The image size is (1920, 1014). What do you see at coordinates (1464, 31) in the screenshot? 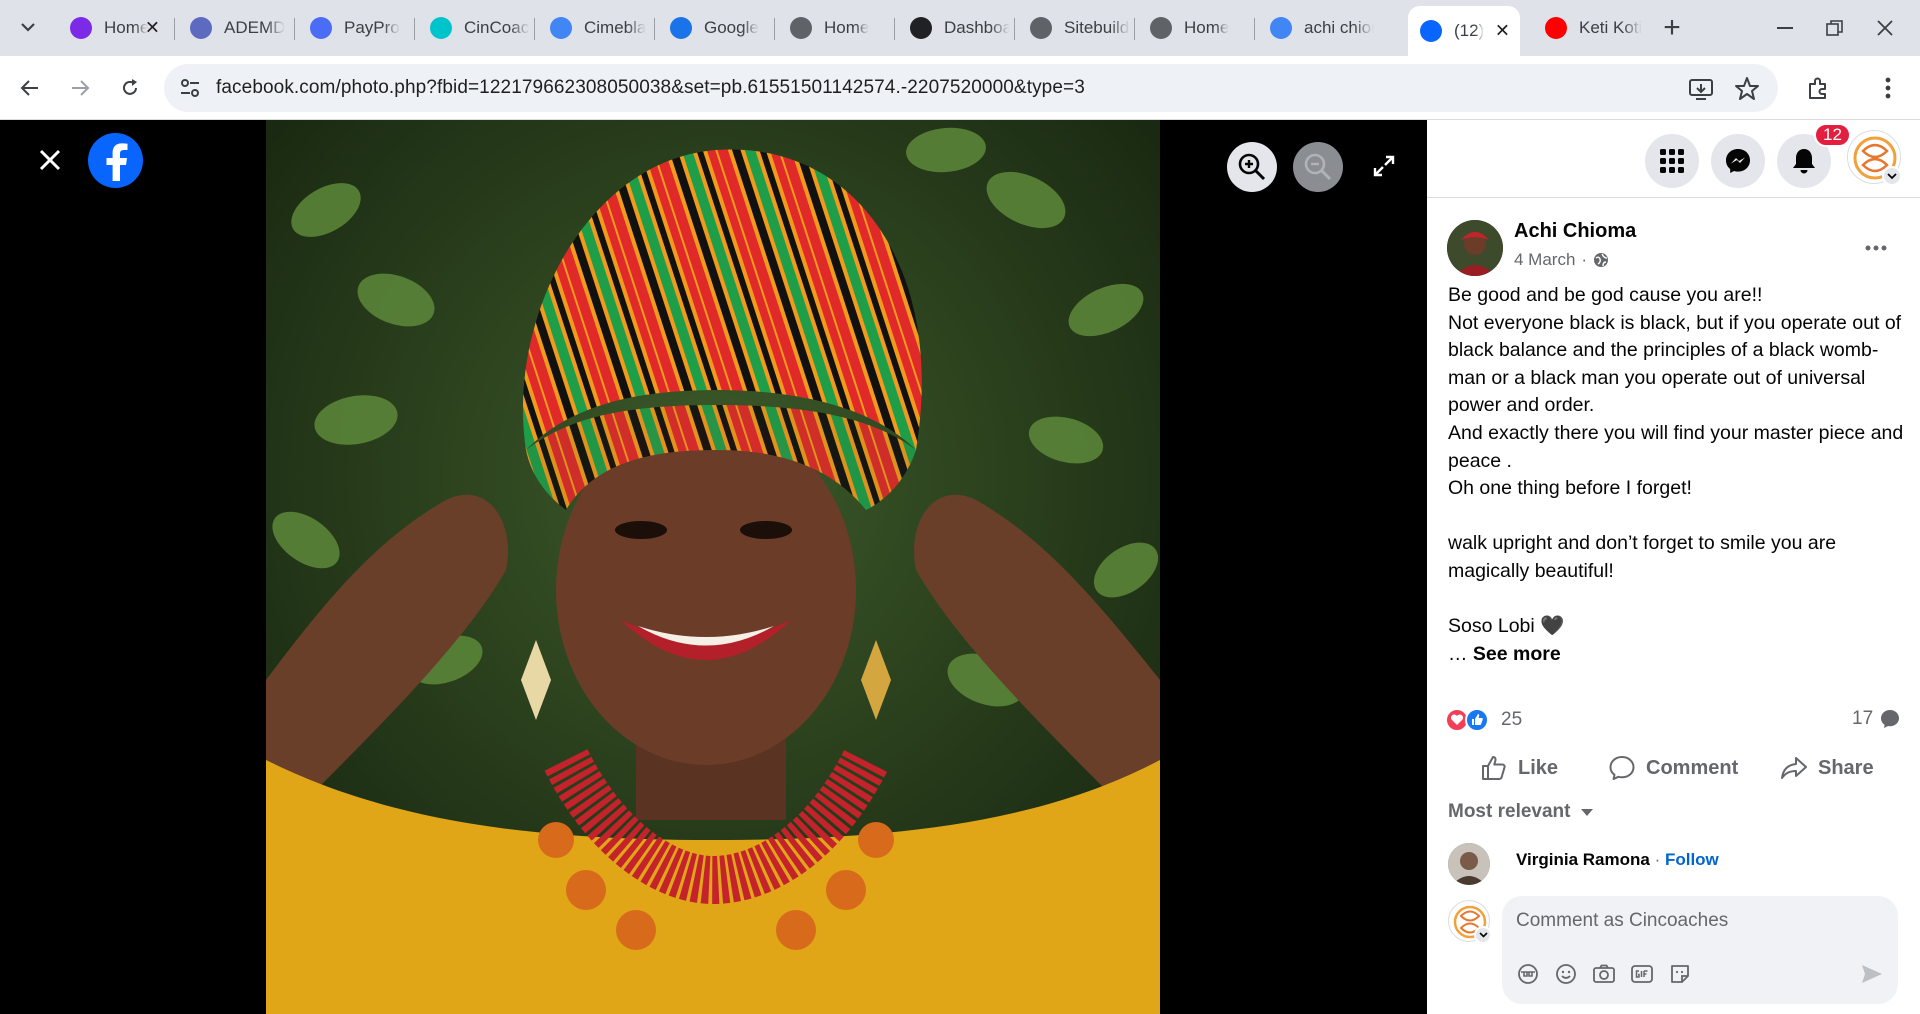
I see `browser-tab: (12) ✕` at bounding box center [1464, 31].